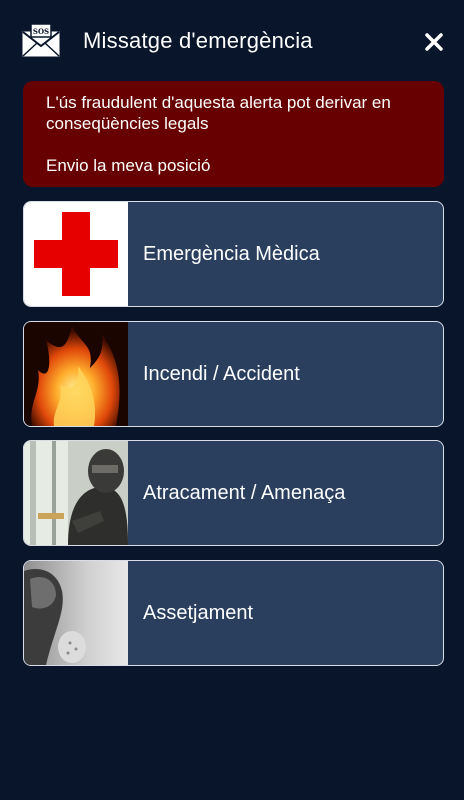  I want to click on harassment-image, so click(76, 613).